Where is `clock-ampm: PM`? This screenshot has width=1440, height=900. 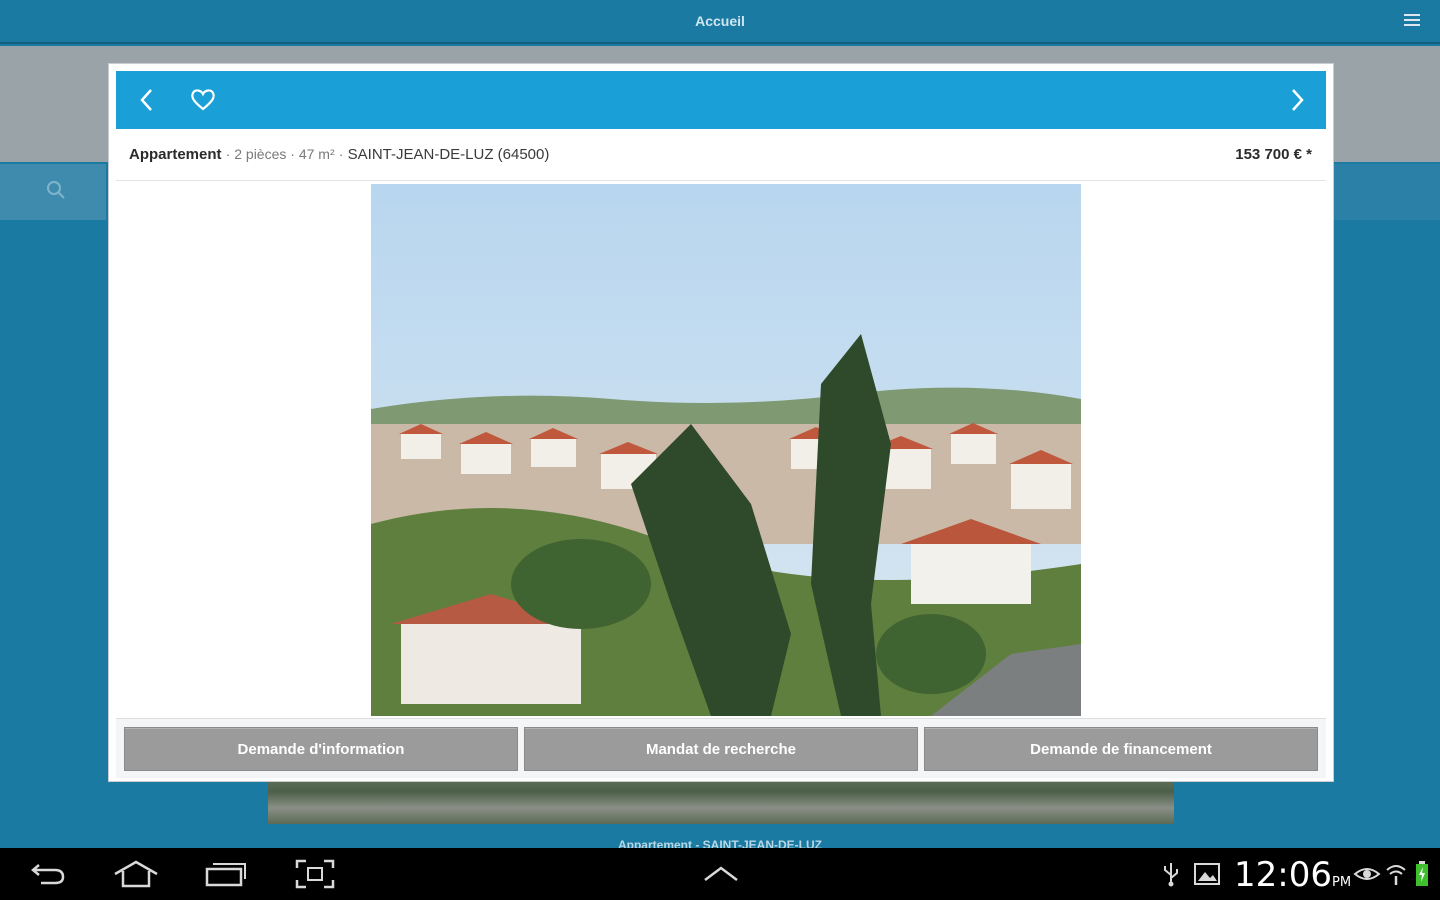 clock-ampm: PM is located at coordinates (1341, 882).